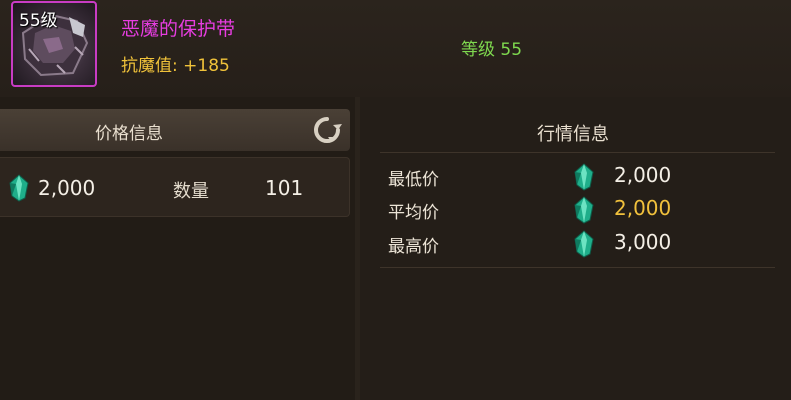 The height and width of the screenshot is (400, 791). Describe the element at coordinates (327, 130) in the screenshot. I see `refresh-icon` at that location.